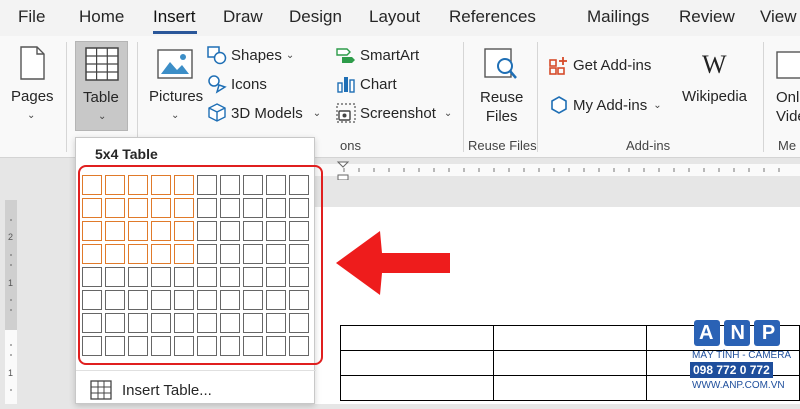  I want to click on icons-button: Icons, so click(237, 84).